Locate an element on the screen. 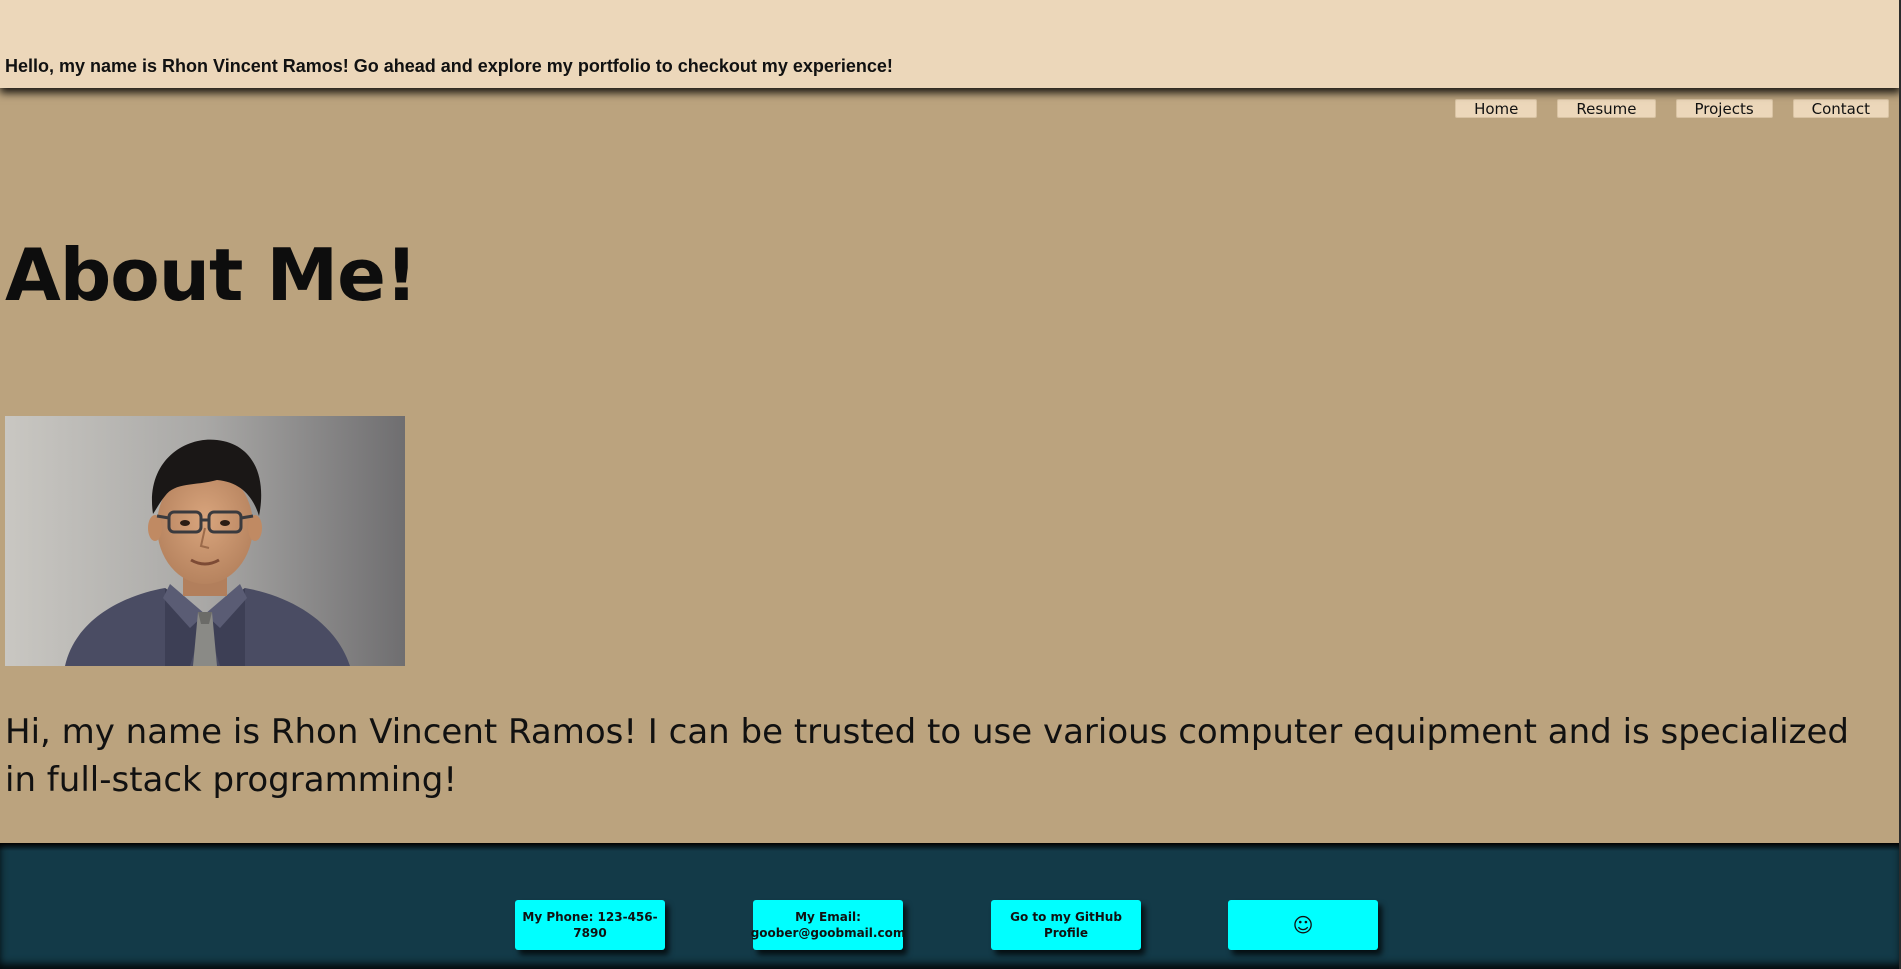 The height and width of the screenshot is (969, 1901). email-button: My Email: goober@goobmail.com is located at coordinates (828, 925).